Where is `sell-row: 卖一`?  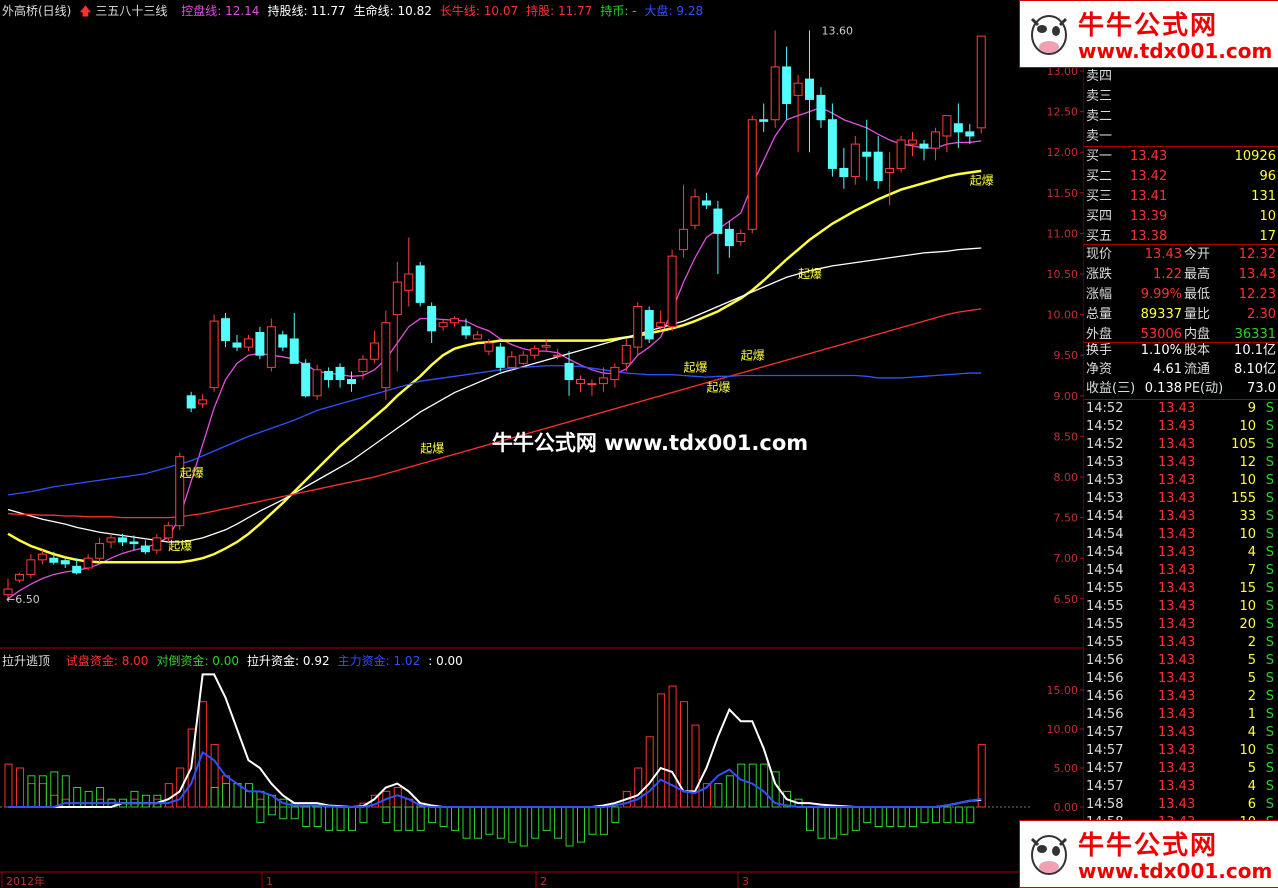 sell-row: 卖一 is located at coordinates (1181, 137).